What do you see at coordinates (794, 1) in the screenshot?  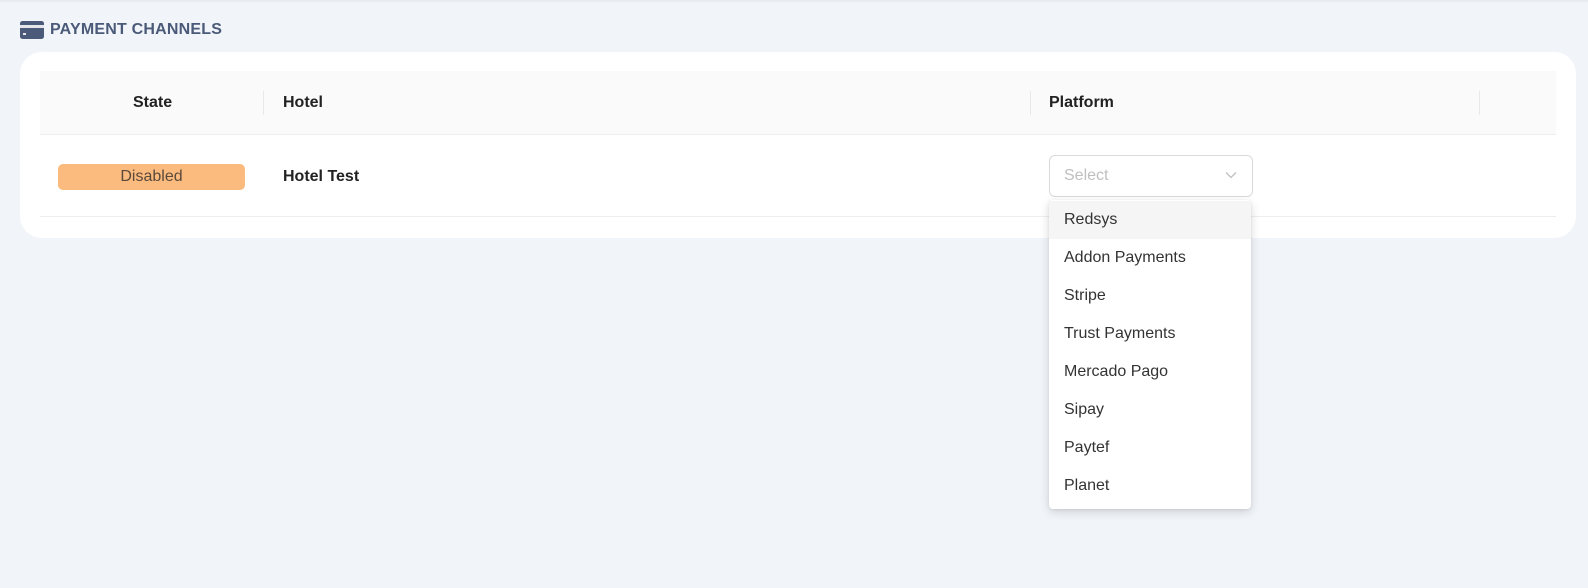 I see `top-bar-shadow` at bounding box center [794, 1].